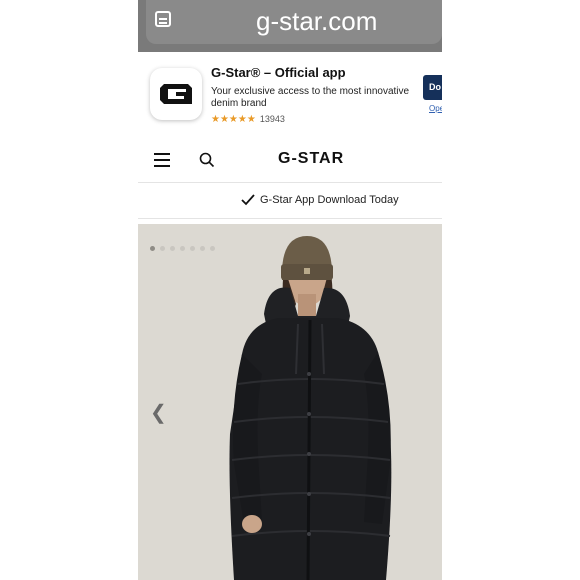  I want to click on browser-chrome: g-star.com, so click(290, 26).